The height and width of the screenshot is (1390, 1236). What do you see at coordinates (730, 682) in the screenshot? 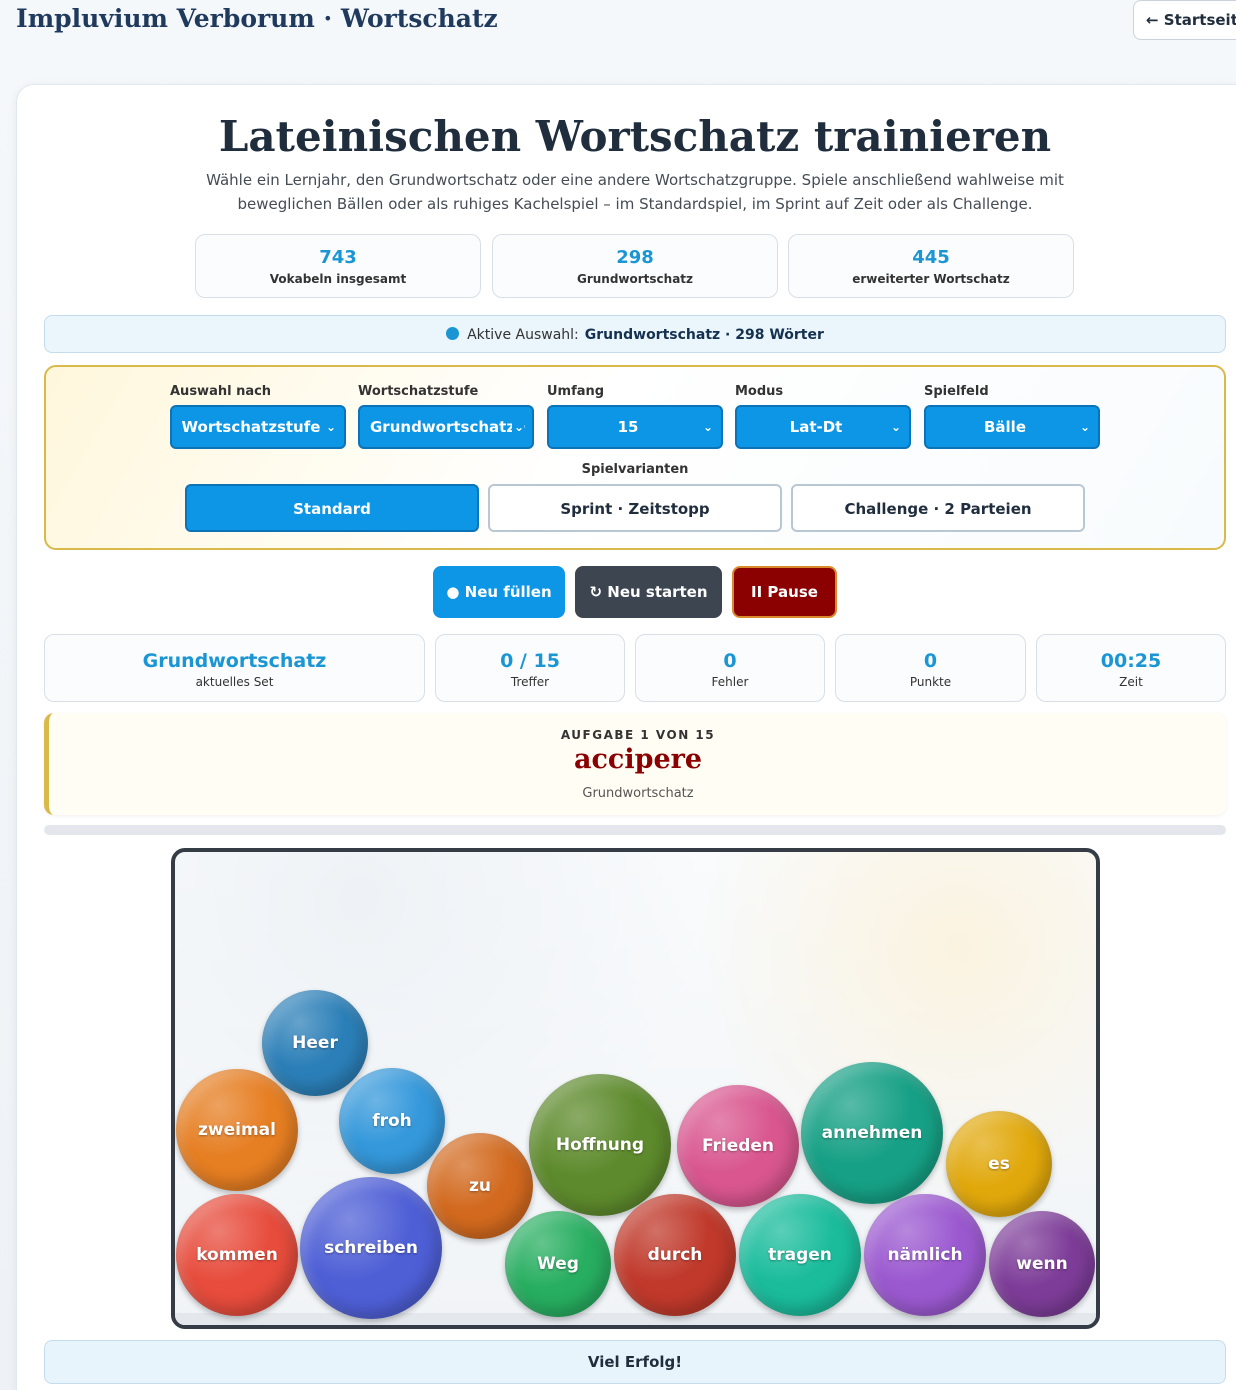
I see `score-errors-label: Fehler` at bounding box center [730, 682].